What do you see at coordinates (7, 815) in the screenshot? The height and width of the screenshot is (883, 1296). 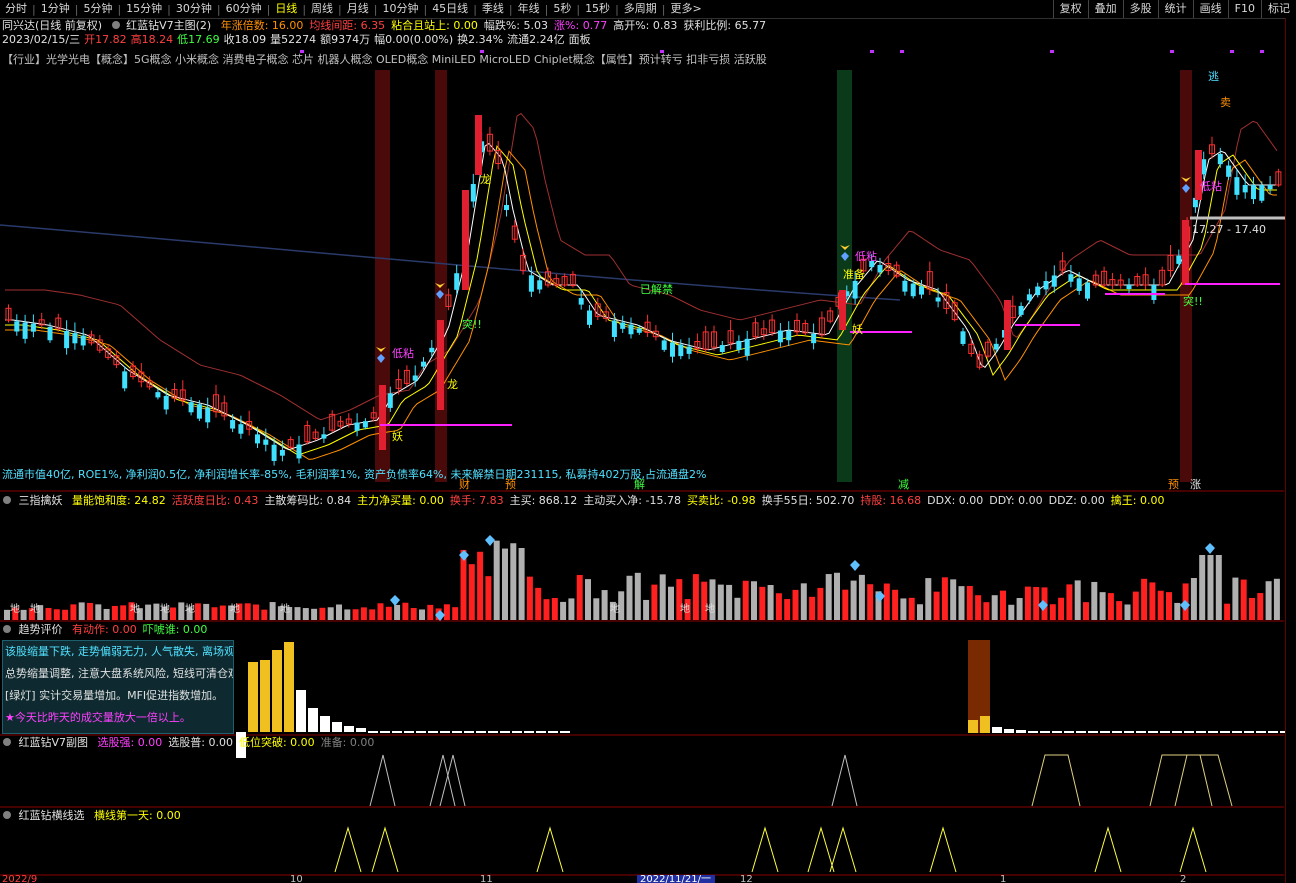 I see `panel4-toggle-icon` at bounding box center [7, 815].